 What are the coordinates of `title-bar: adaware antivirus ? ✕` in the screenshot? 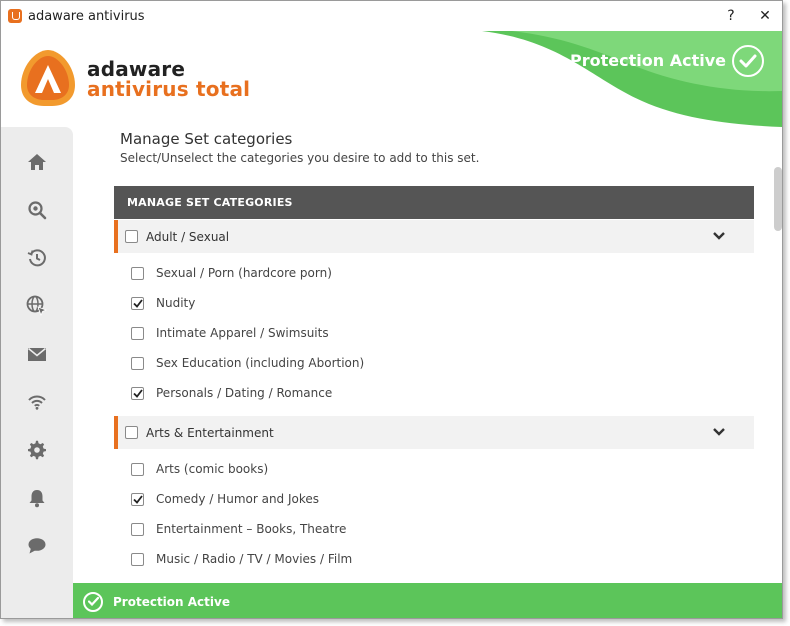 It's located at (391, 16).